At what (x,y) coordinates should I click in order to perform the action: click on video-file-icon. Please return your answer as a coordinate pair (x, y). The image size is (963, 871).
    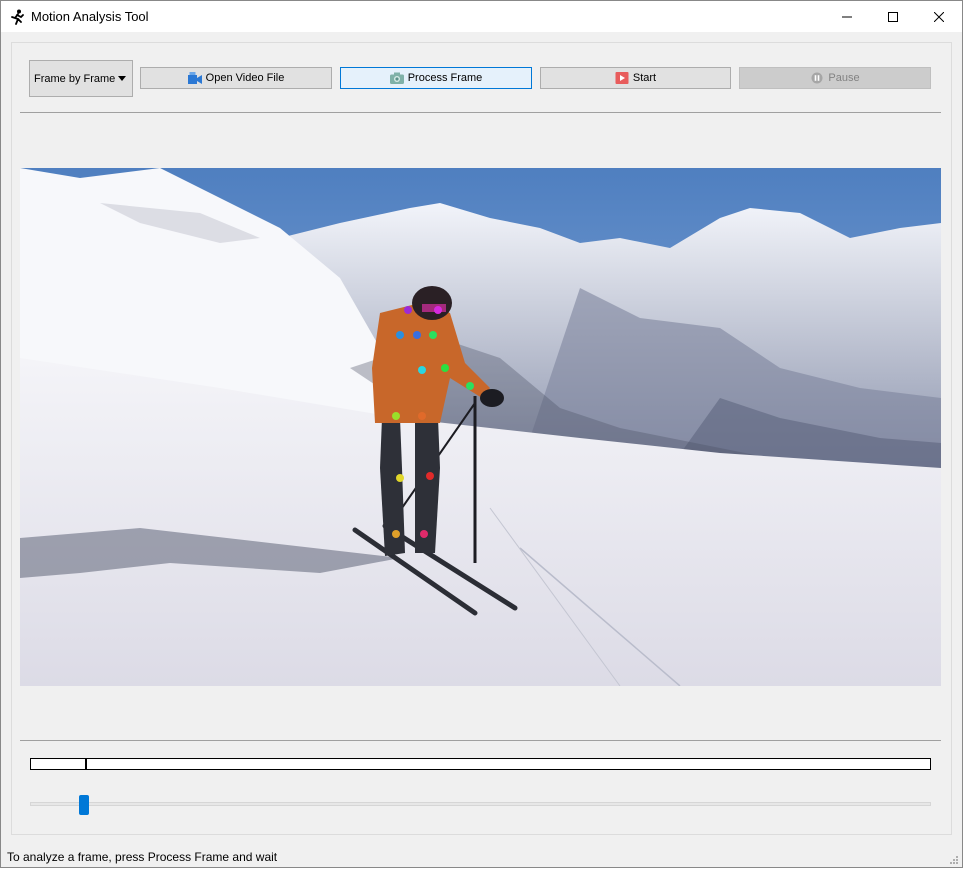
    Looking at the image, I should click on (194, 78).